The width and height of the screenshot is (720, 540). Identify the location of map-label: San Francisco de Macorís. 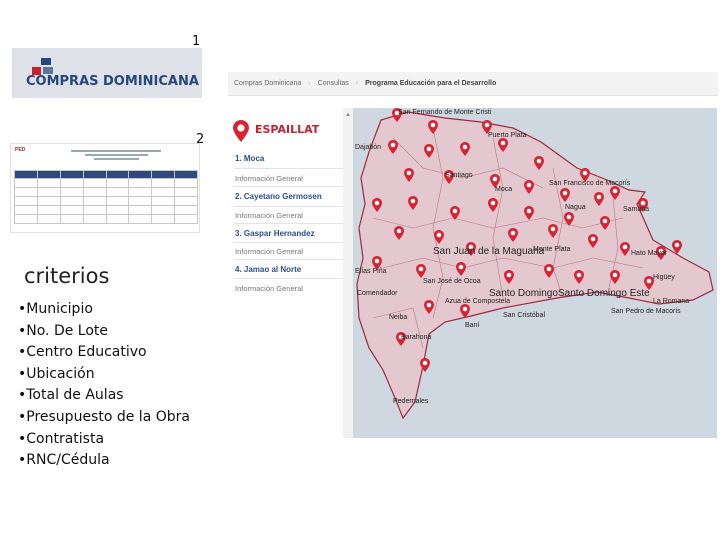
(590, 183).